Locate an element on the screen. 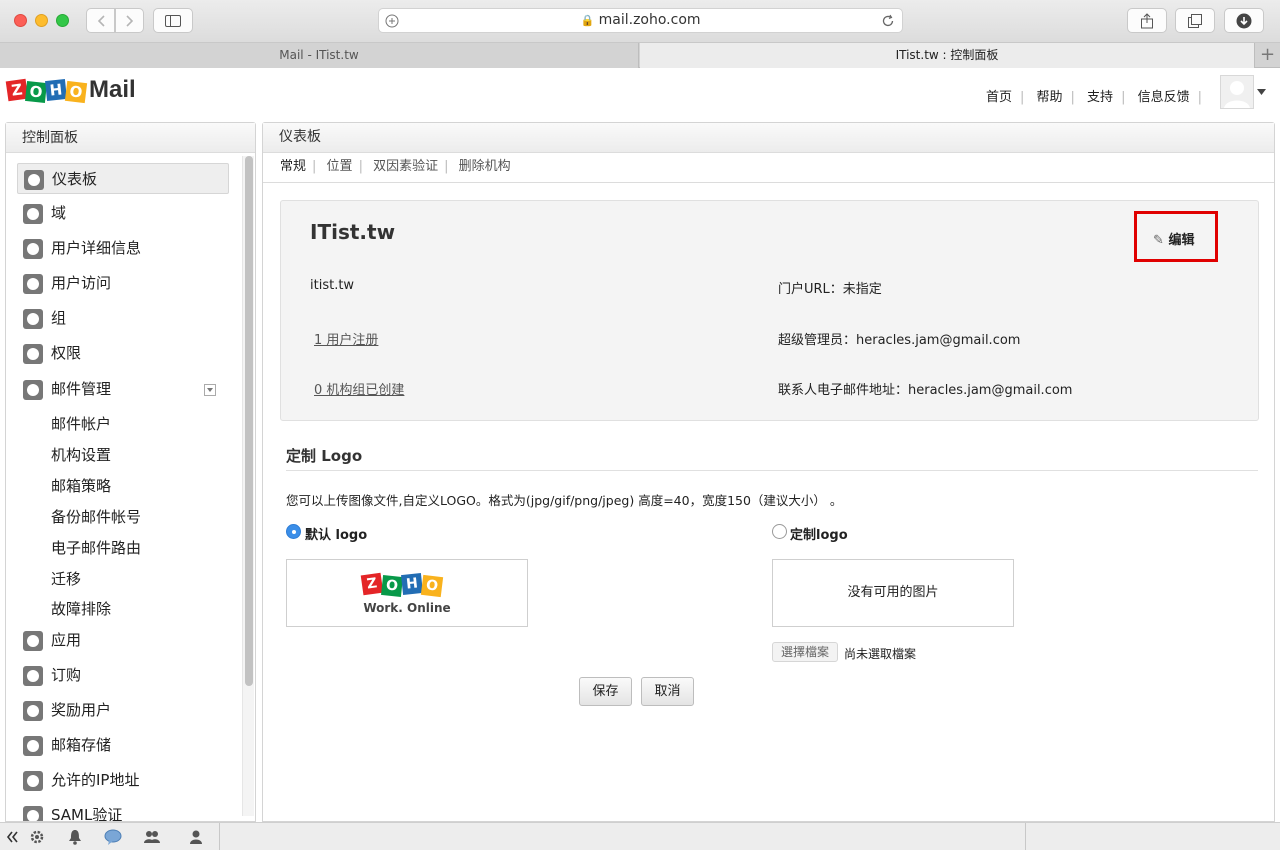  zoom-window-button is located at coordinates (62, 20).